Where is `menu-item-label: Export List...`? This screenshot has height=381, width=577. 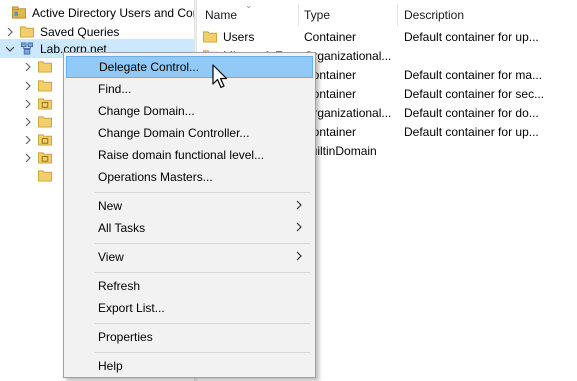
menu-item-label: Export List... is located at coordinates (131, 308).